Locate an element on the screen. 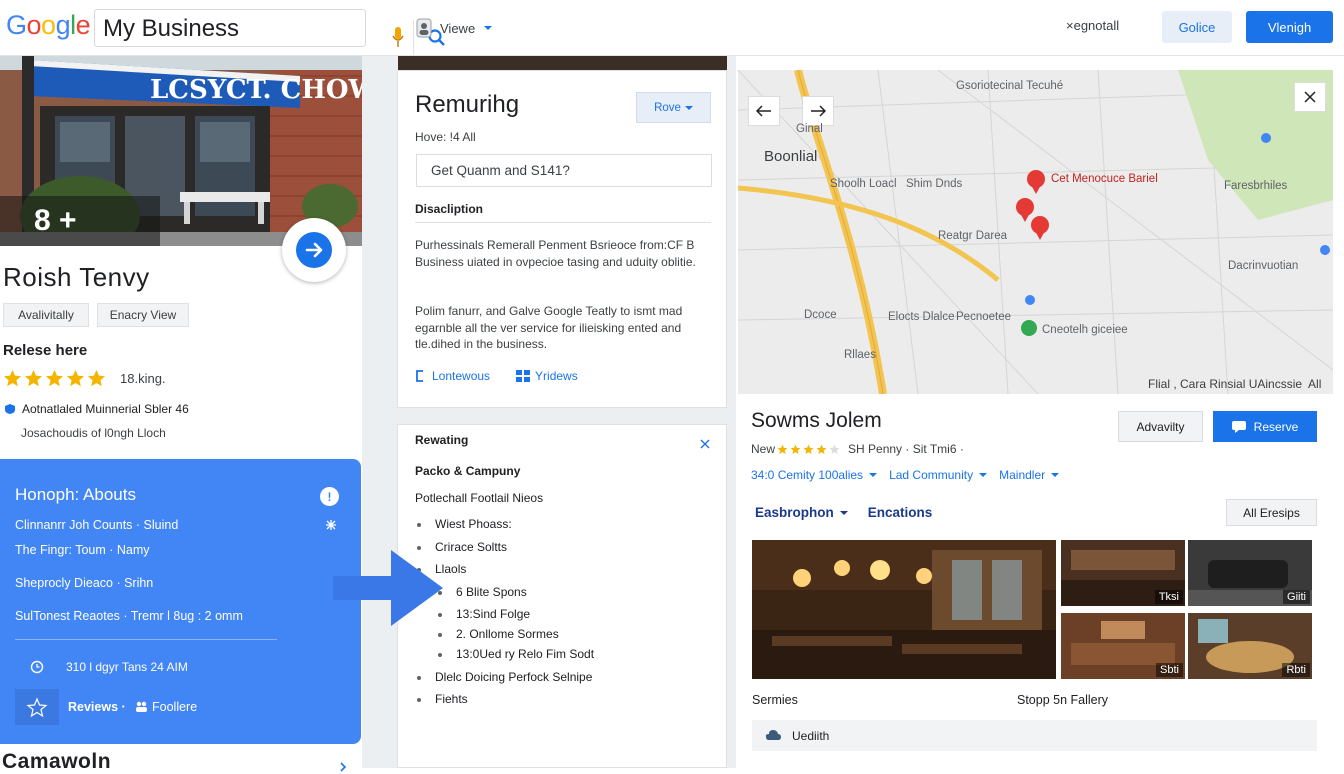  address-line: Aotnatlaled Muinnerial Sbler 46 is located at coordinates (96, 409).